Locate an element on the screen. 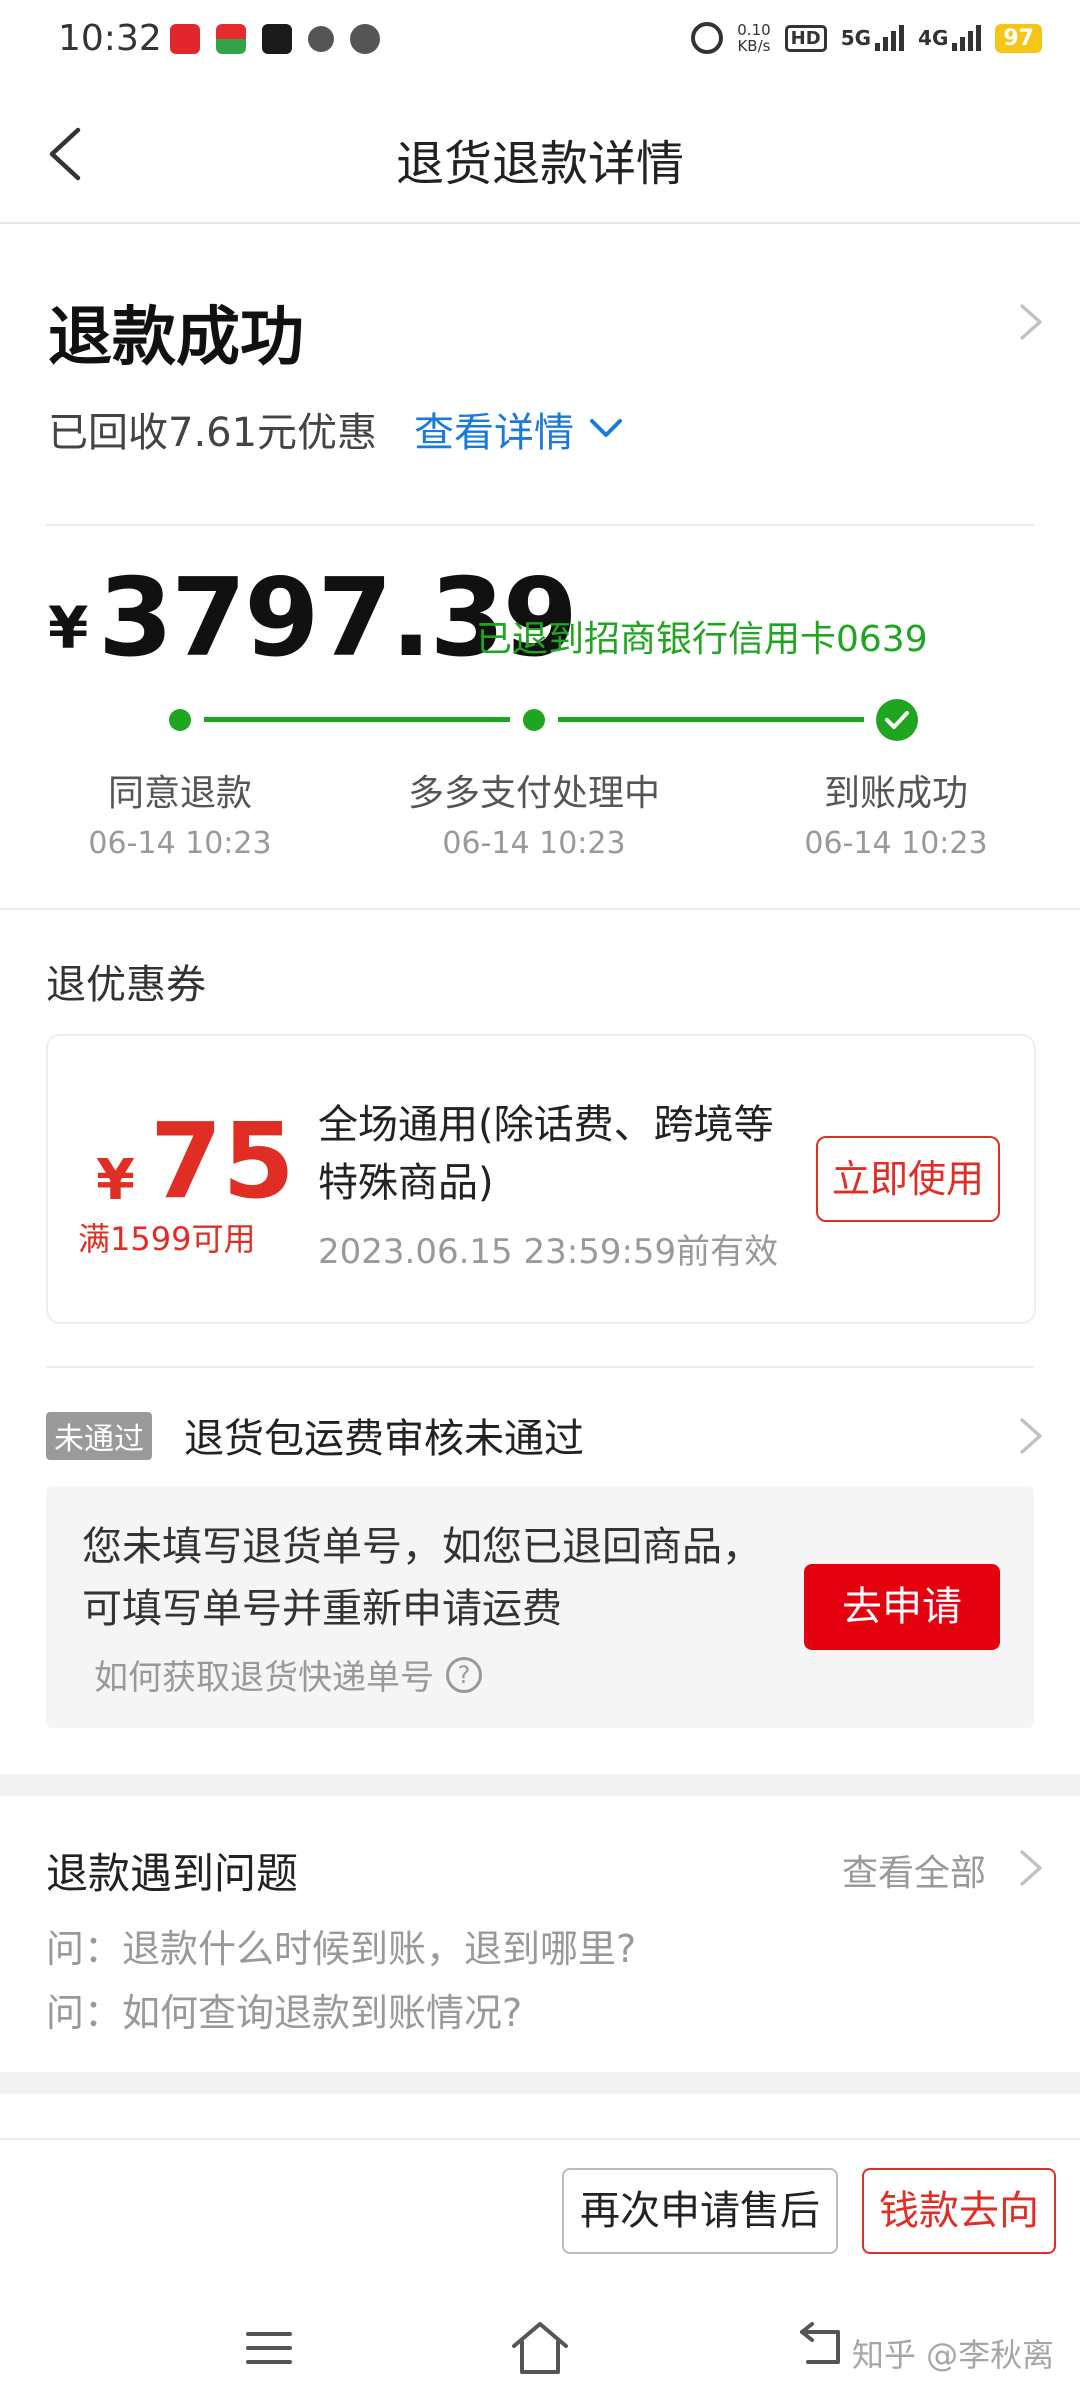 The height and width of the screenshot is (2408, 1080). zhihu-notification-icon is located at coordinates (321, 39).